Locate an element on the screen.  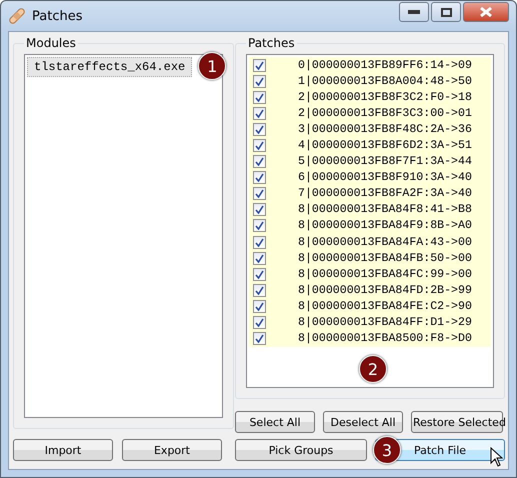
callout-badge: 2 is located at coordinates (373, 369).